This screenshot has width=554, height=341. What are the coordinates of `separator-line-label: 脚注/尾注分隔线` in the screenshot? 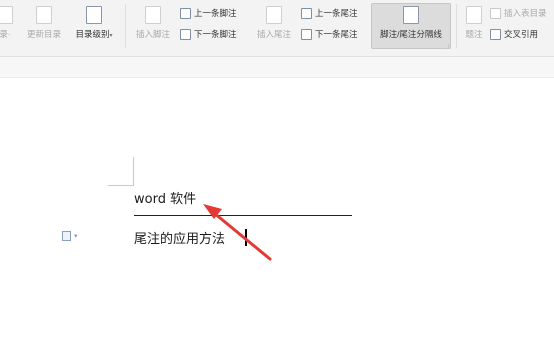 It's located at (411, 34).